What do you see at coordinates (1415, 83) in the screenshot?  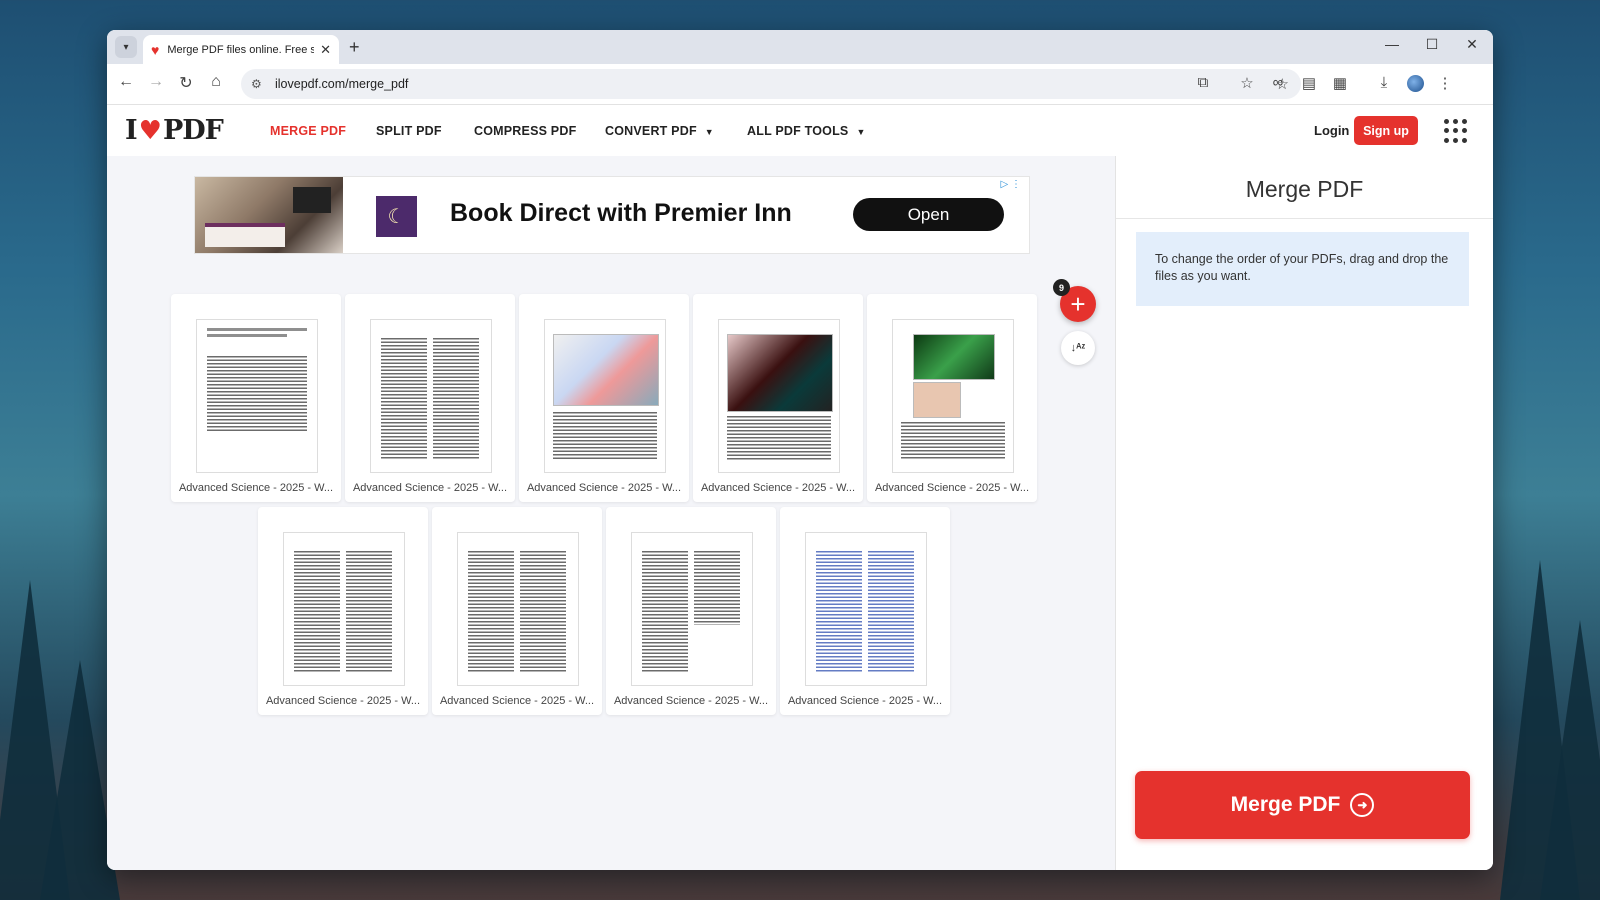 I see `profile-avatar` at bounding box center [1415, 83].